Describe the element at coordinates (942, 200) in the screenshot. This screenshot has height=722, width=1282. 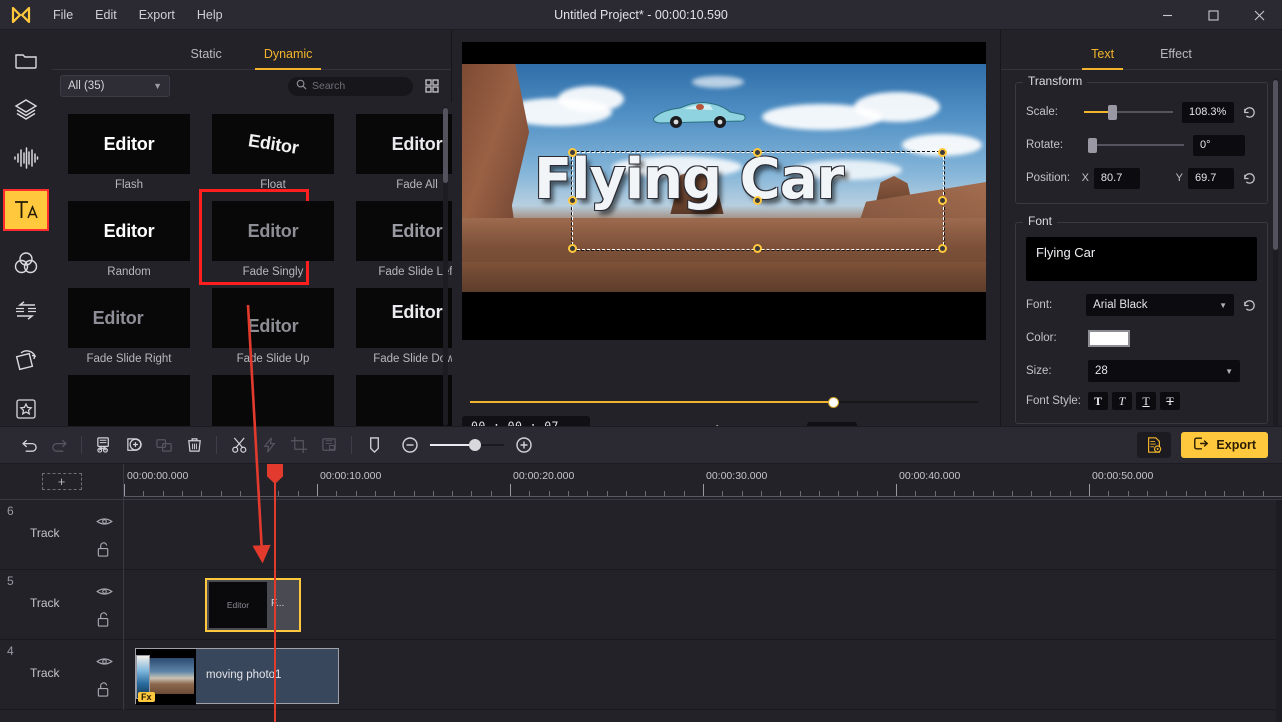
I see `resize-handle-e` at that location.